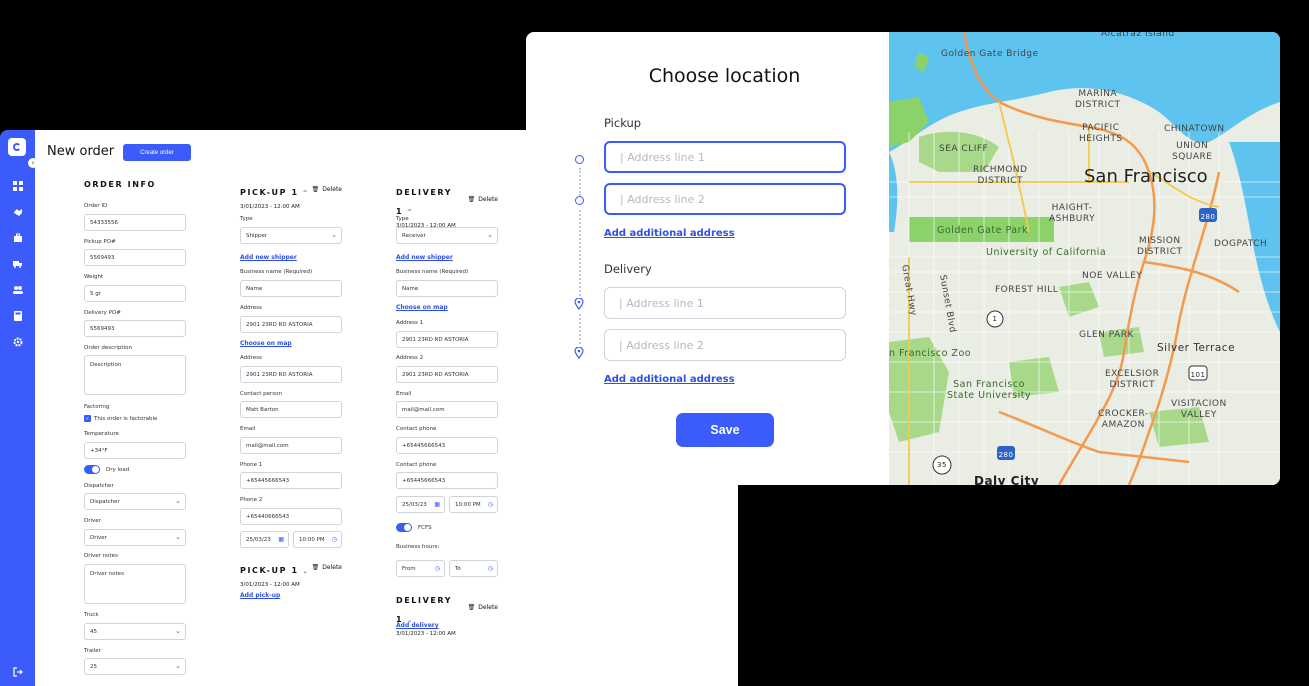  What do you see at coordinates (473, 504) in the screenshot?
I see `delivery-time-input: 10:00 PM ◷` at bounding box center [473, 504].